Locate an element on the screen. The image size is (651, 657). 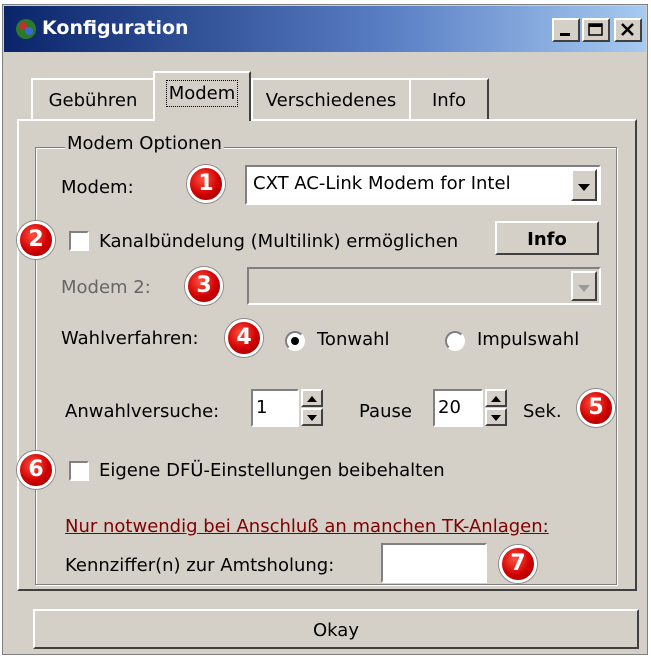
close-icon is located at coordinates (627, 29).